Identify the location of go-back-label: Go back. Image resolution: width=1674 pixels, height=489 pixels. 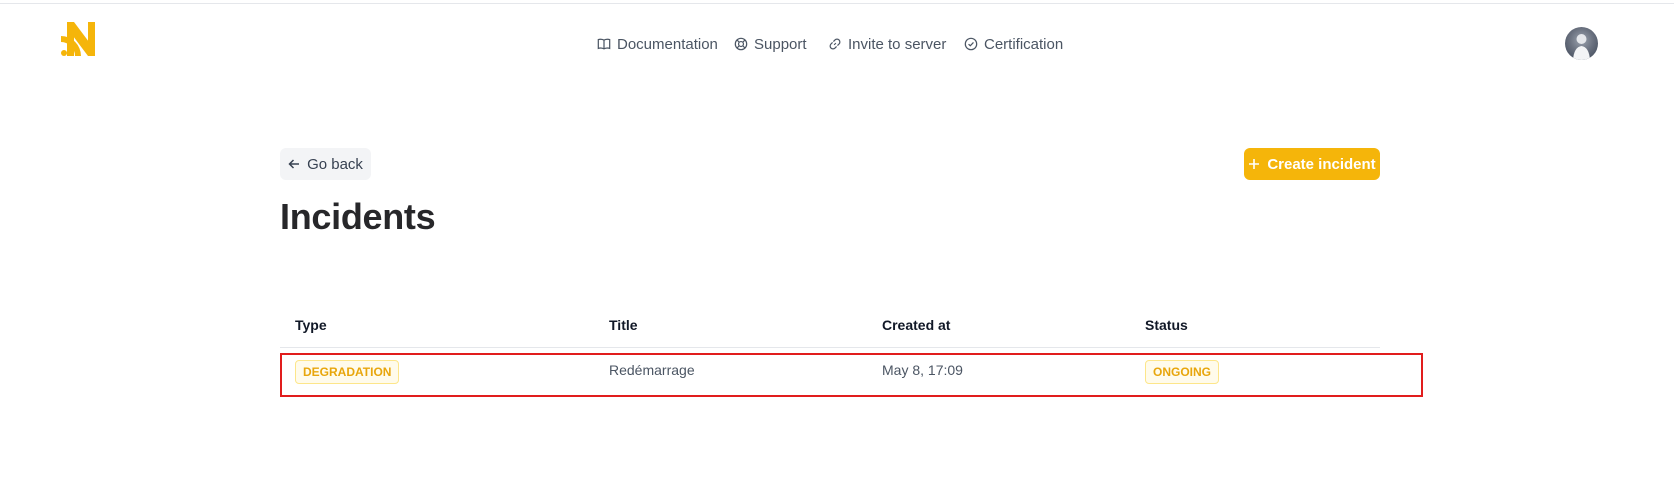
(335, 164).